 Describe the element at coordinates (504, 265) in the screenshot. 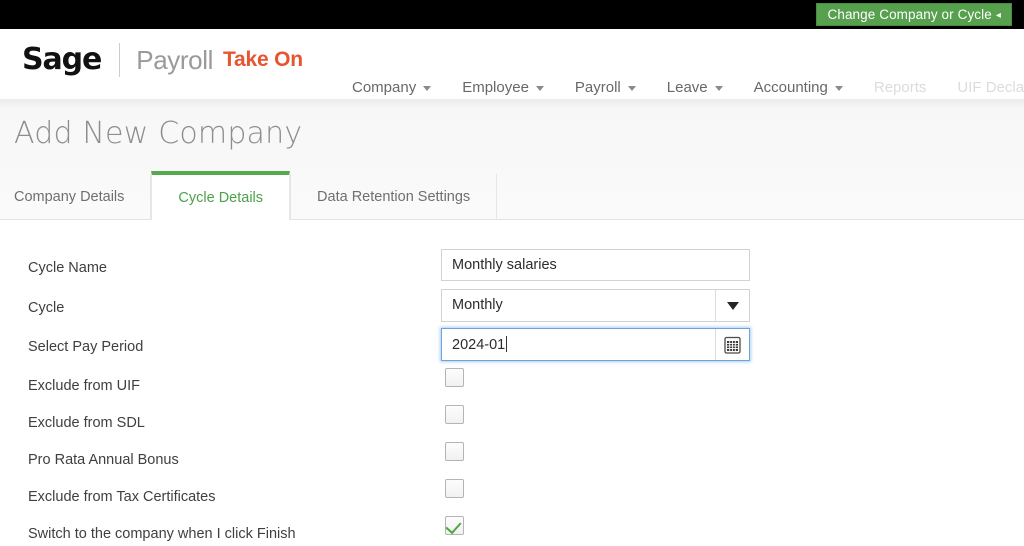

I see `cycle-name-value: Monthly salaries` at that location.